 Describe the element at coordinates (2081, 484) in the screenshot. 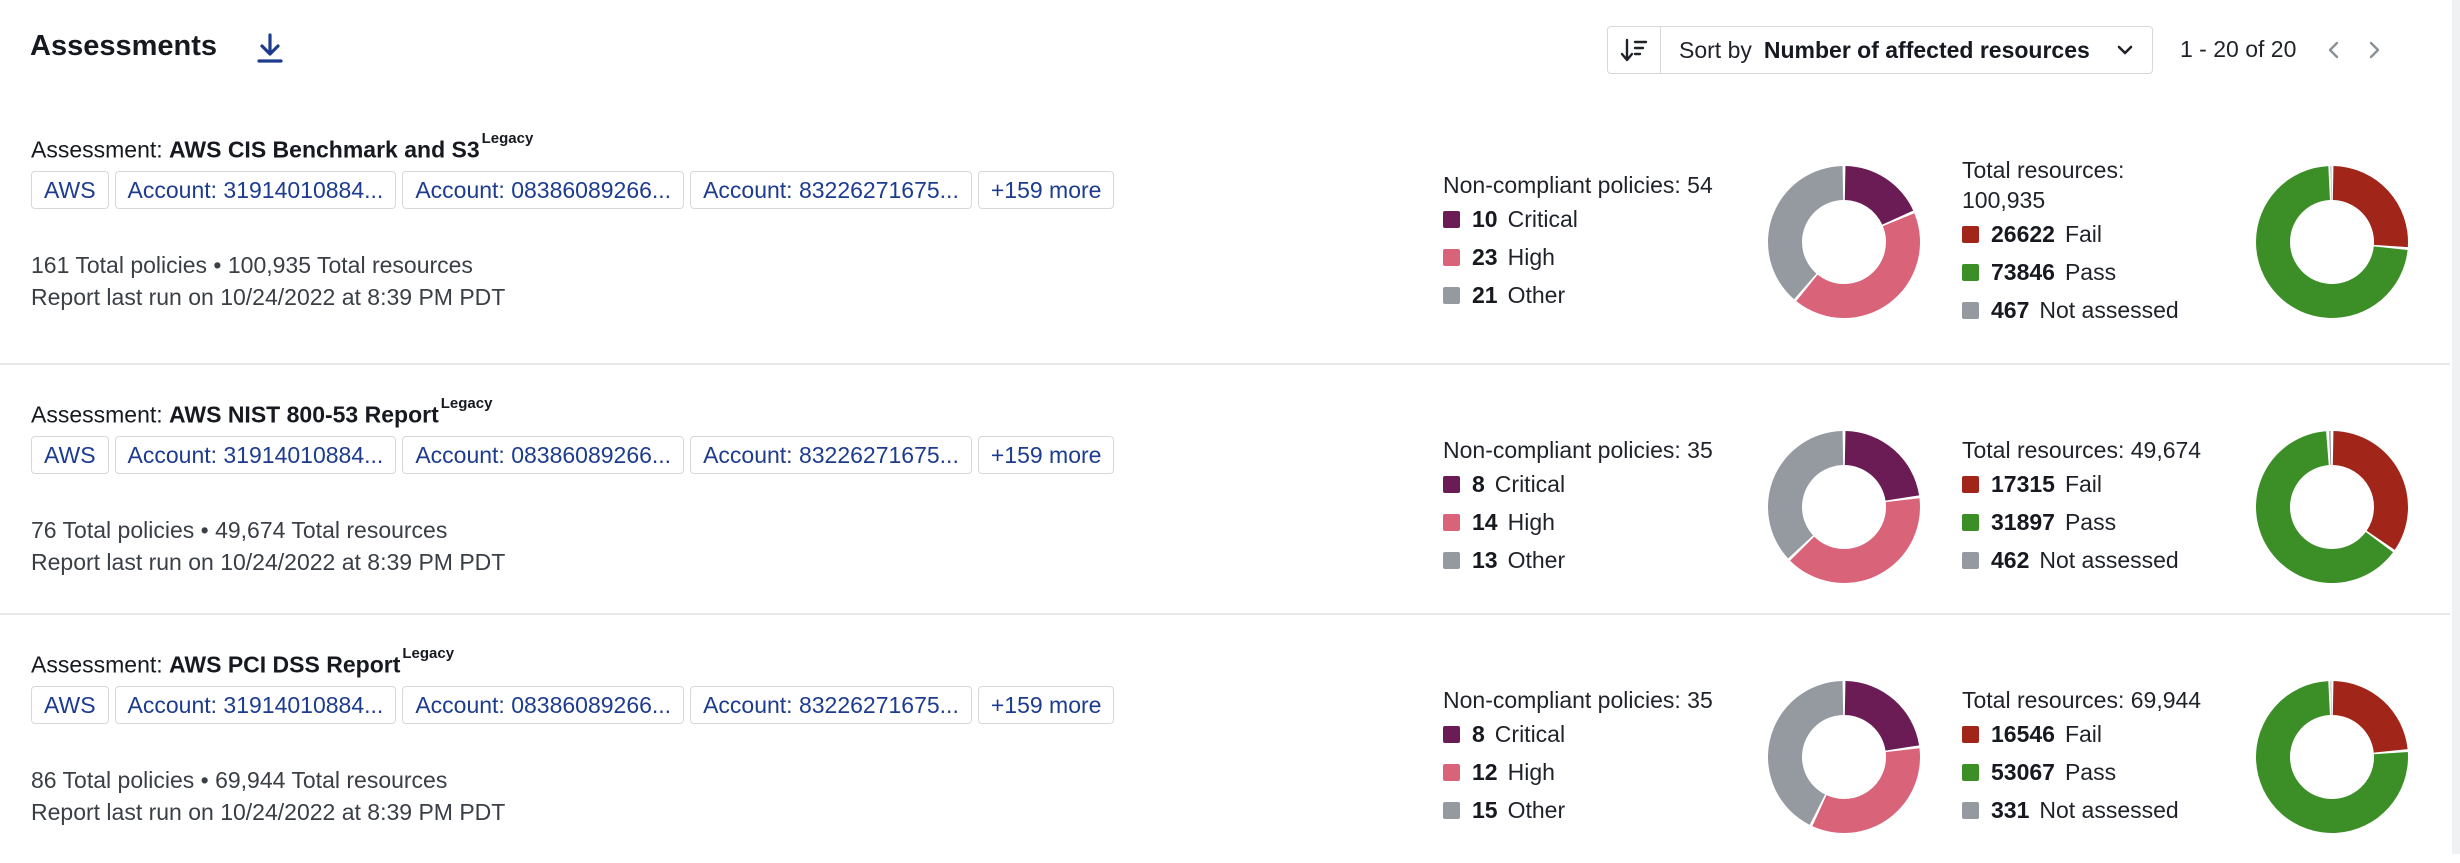

I see `legend-item: 17315 Fail` at that location.